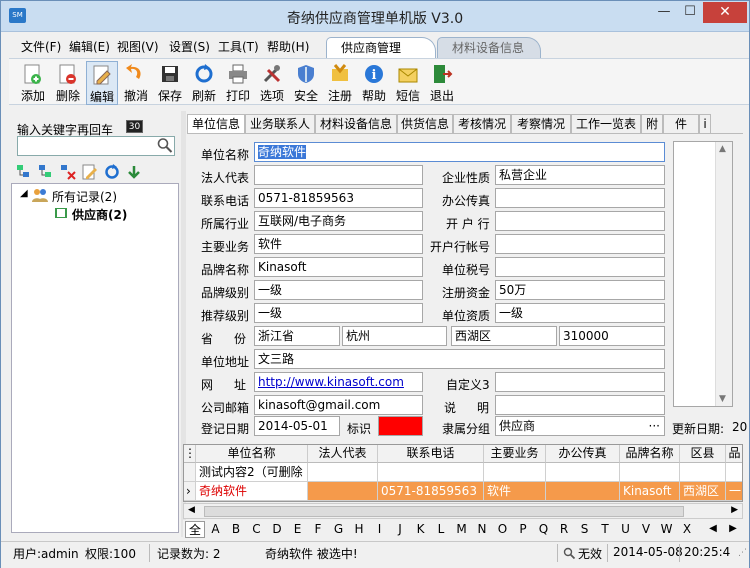 This screenshot has height=568, width=750. I want to click on field-group: 供应商 ···, so click(580, 426).